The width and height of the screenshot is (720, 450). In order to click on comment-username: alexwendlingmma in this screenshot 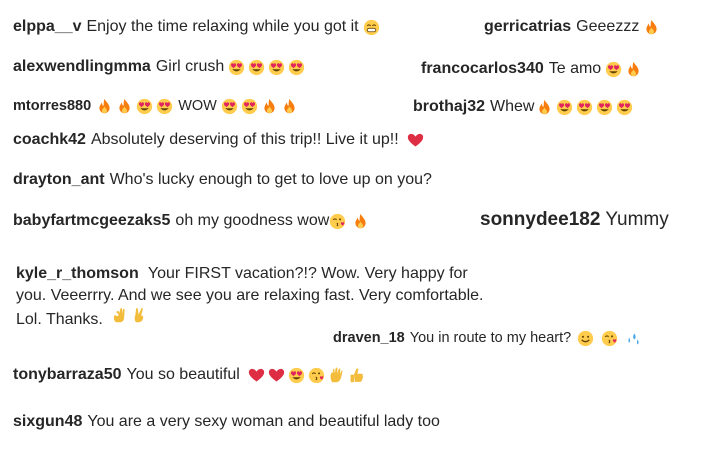, I will do `click(82, 67)`.